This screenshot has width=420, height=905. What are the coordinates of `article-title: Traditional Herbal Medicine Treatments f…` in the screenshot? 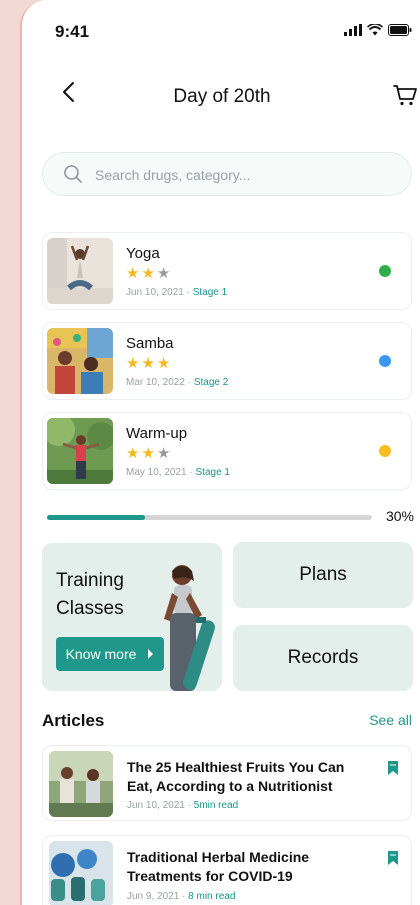 It's located at (218, 866).